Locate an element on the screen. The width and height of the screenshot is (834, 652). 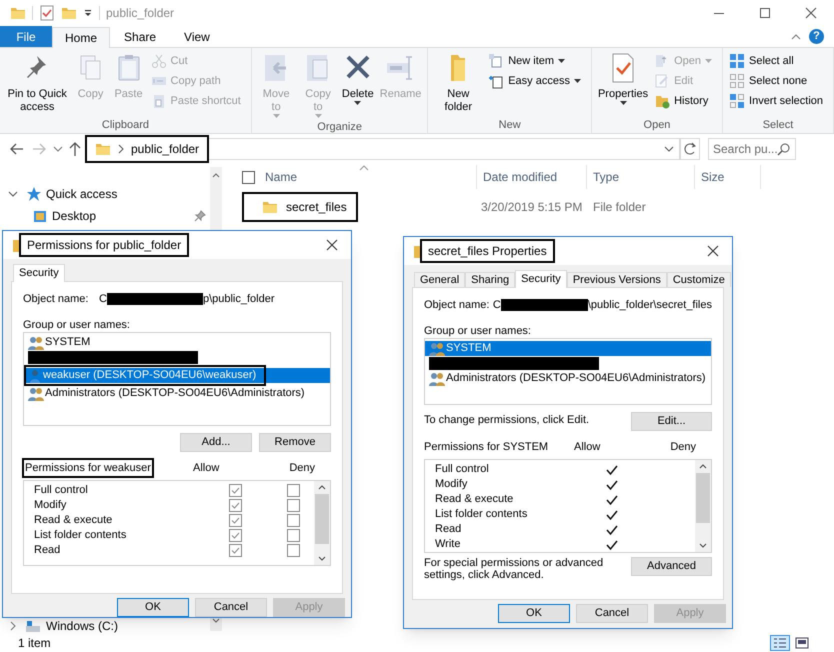
help-button: ? is located at coordinates (816, 36).